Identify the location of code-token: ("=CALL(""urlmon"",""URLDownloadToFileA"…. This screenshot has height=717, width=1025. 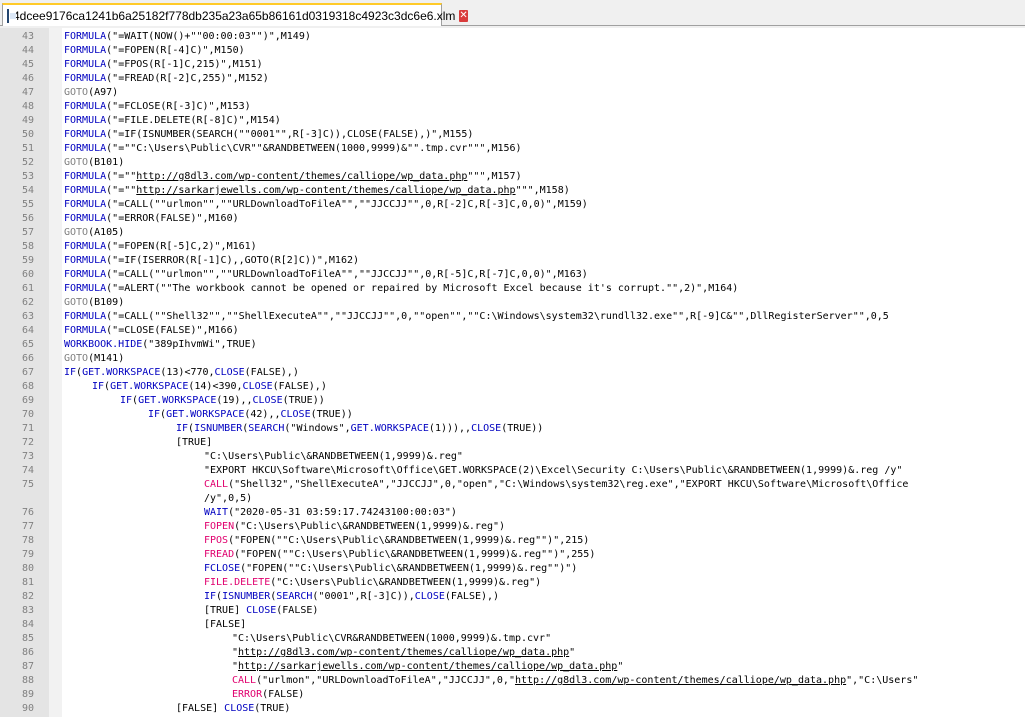
(347, 274).